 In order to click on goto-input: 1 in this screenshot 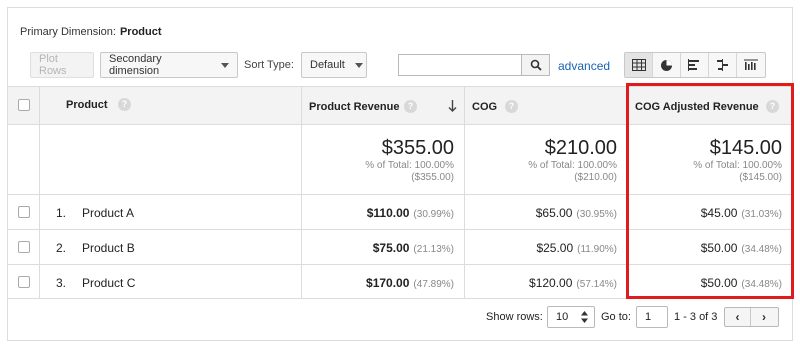, I will do `click(652, 317)`.